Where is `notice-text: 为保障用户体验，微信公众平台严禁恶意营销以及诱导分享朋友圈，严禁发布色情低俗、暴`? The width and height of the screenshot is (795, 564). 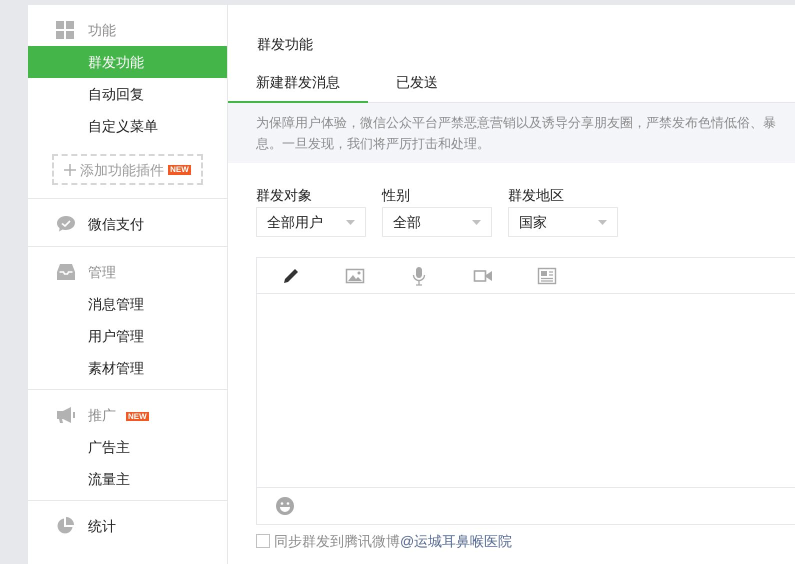
notice-text: 为保障用户体验，微信公众平台严禁恶意营销以及诱导分享朋友圈，严禁发布色情低俗、暴 is located at coordinates (516, 123).